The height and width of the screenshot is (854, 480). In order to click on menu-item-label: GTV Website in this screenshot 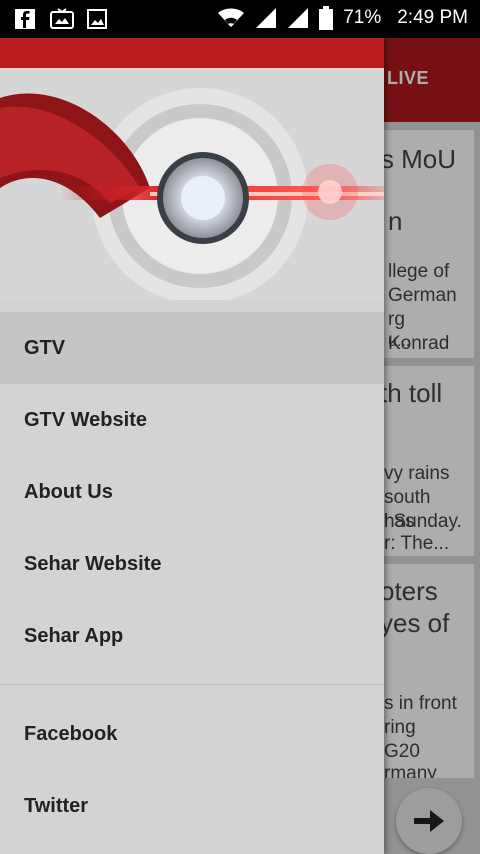, I will do `click(85, 419)`.